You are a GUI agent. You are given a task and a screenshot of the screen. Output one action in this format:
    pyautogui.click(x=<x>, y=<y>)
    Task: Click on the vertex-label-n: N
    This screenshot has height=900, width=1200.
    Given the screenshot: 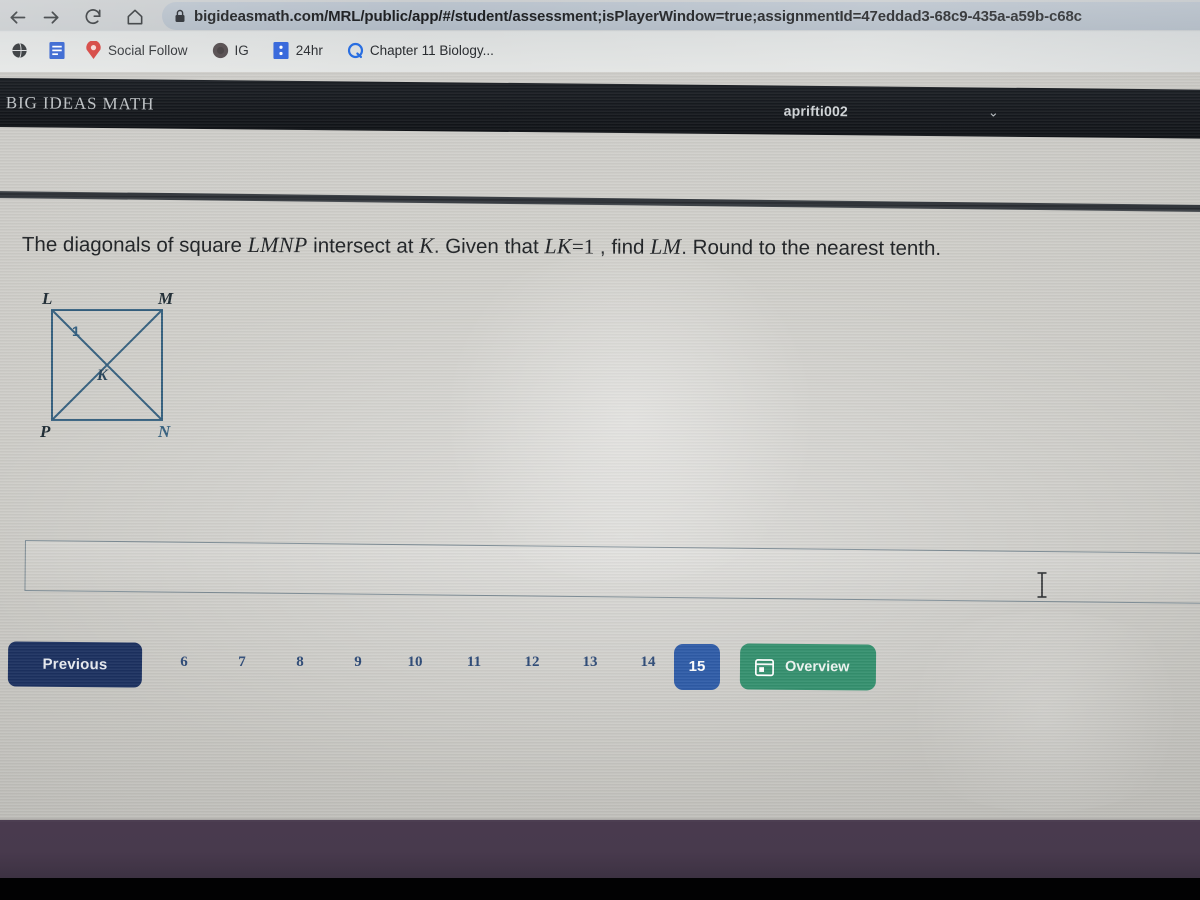 What is the action you would take?
    pyautogui.click(x=164, y=431)
    